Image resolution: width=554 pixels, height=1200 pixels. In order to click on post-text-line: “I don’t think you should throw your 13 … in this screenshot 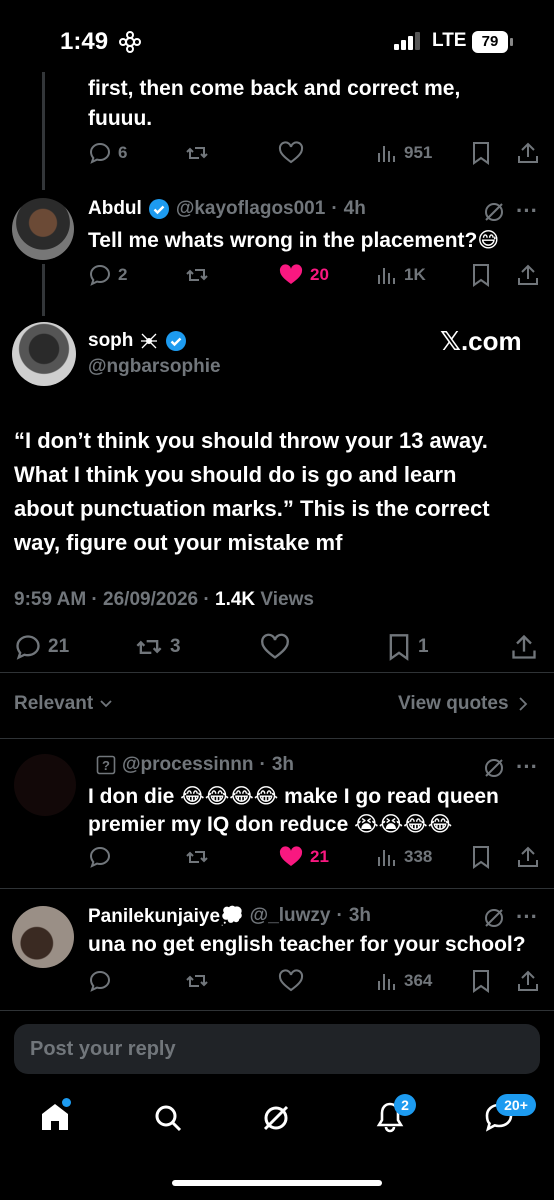, I will do `click(251, 440)`.